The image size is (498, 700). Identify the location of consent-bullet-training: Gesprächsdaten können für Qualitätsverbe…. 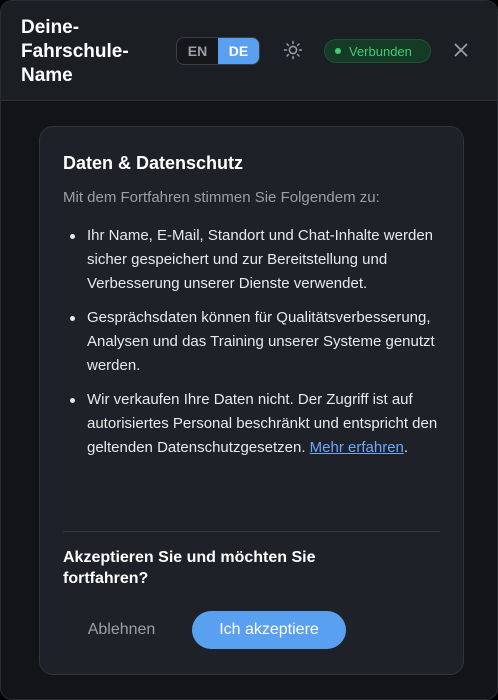
(253, 342).